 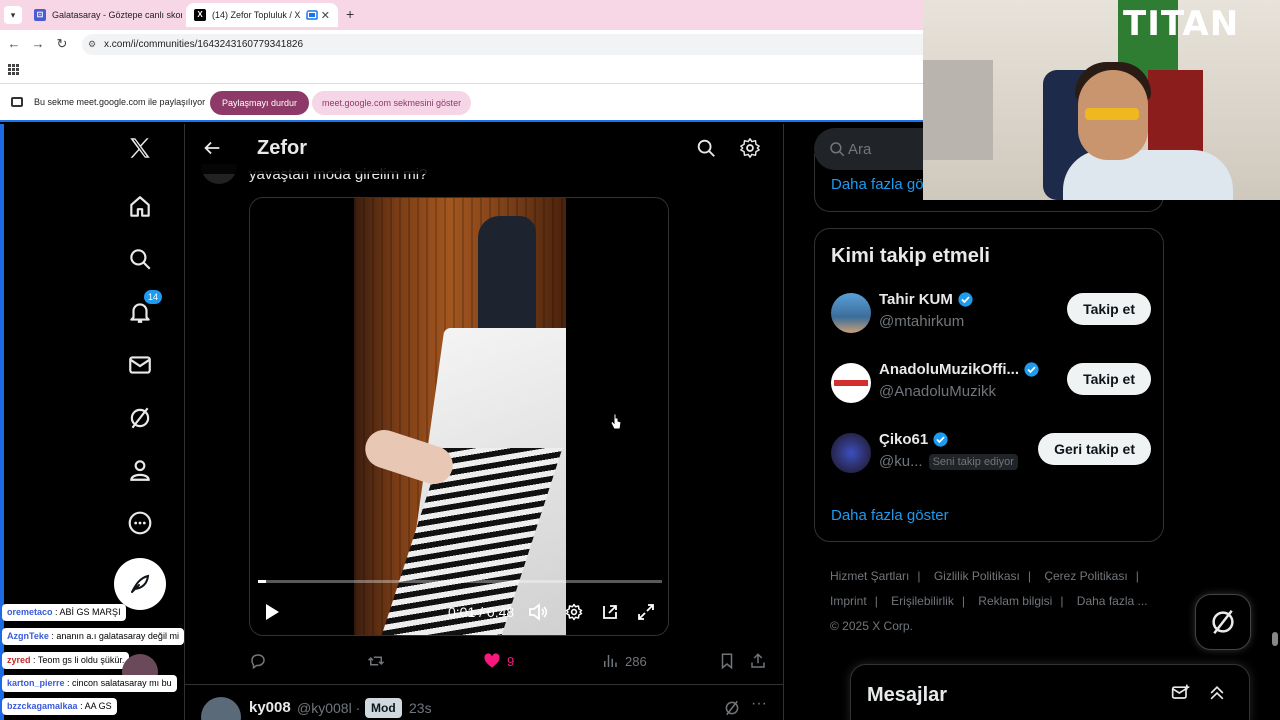 I want to click on video-controls: 0:01 / 0:48, so click(x=459, y=612).